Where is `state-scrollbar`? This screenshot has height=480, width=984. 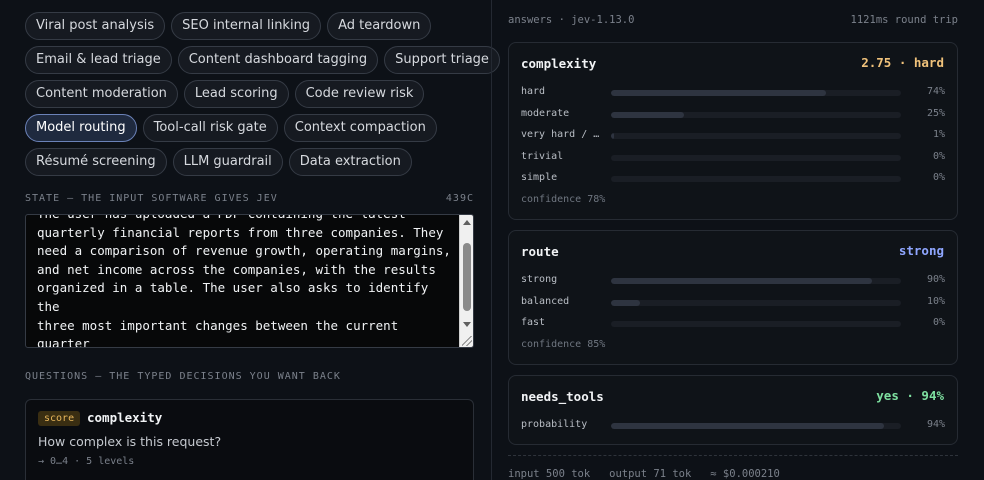
state-scrollbar is located at coordinates (466, 281).